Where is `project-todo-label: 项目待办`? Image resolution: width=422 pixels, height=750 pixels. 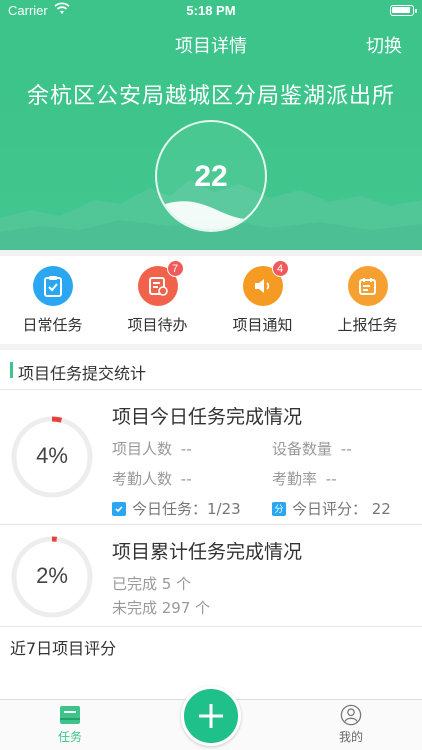 project-todo-label: 项目待办 is located at coordinates (157, 325).